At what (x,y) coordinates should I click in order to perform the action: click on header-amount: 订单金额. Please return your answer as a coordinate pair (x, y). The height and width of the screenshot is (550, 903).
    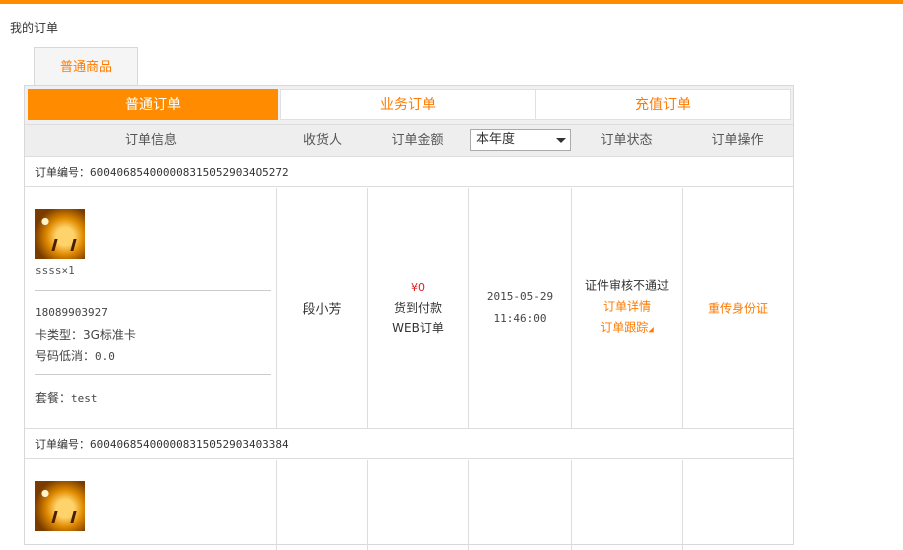
    Looking at the image, I should click on (417, 140).